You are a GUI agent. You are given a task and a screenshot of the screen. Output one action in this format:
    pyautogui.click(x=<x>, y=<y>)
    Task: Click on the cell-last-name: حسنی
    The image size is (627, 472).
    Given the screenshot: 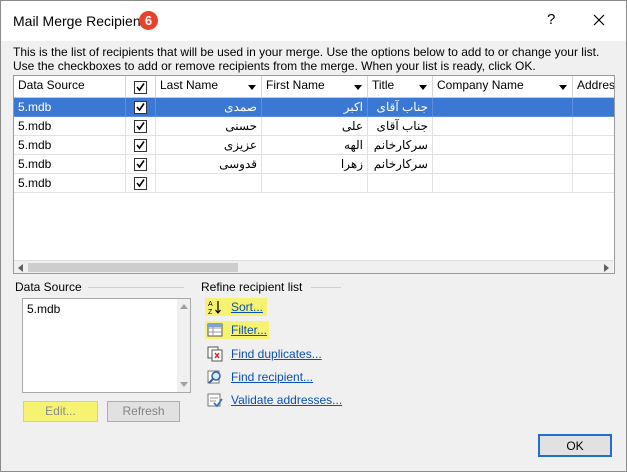 What is the action you would take?
    pyautogui.click(x=209, y=126)
    